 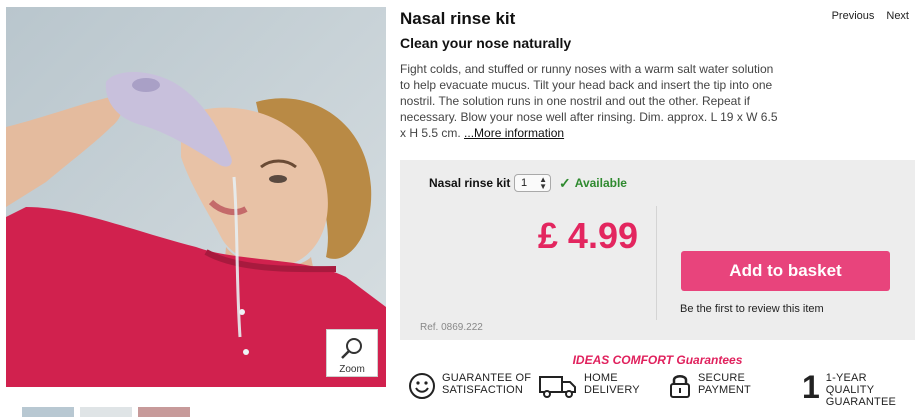 I want to click on divider, so click(x=656, y=263).